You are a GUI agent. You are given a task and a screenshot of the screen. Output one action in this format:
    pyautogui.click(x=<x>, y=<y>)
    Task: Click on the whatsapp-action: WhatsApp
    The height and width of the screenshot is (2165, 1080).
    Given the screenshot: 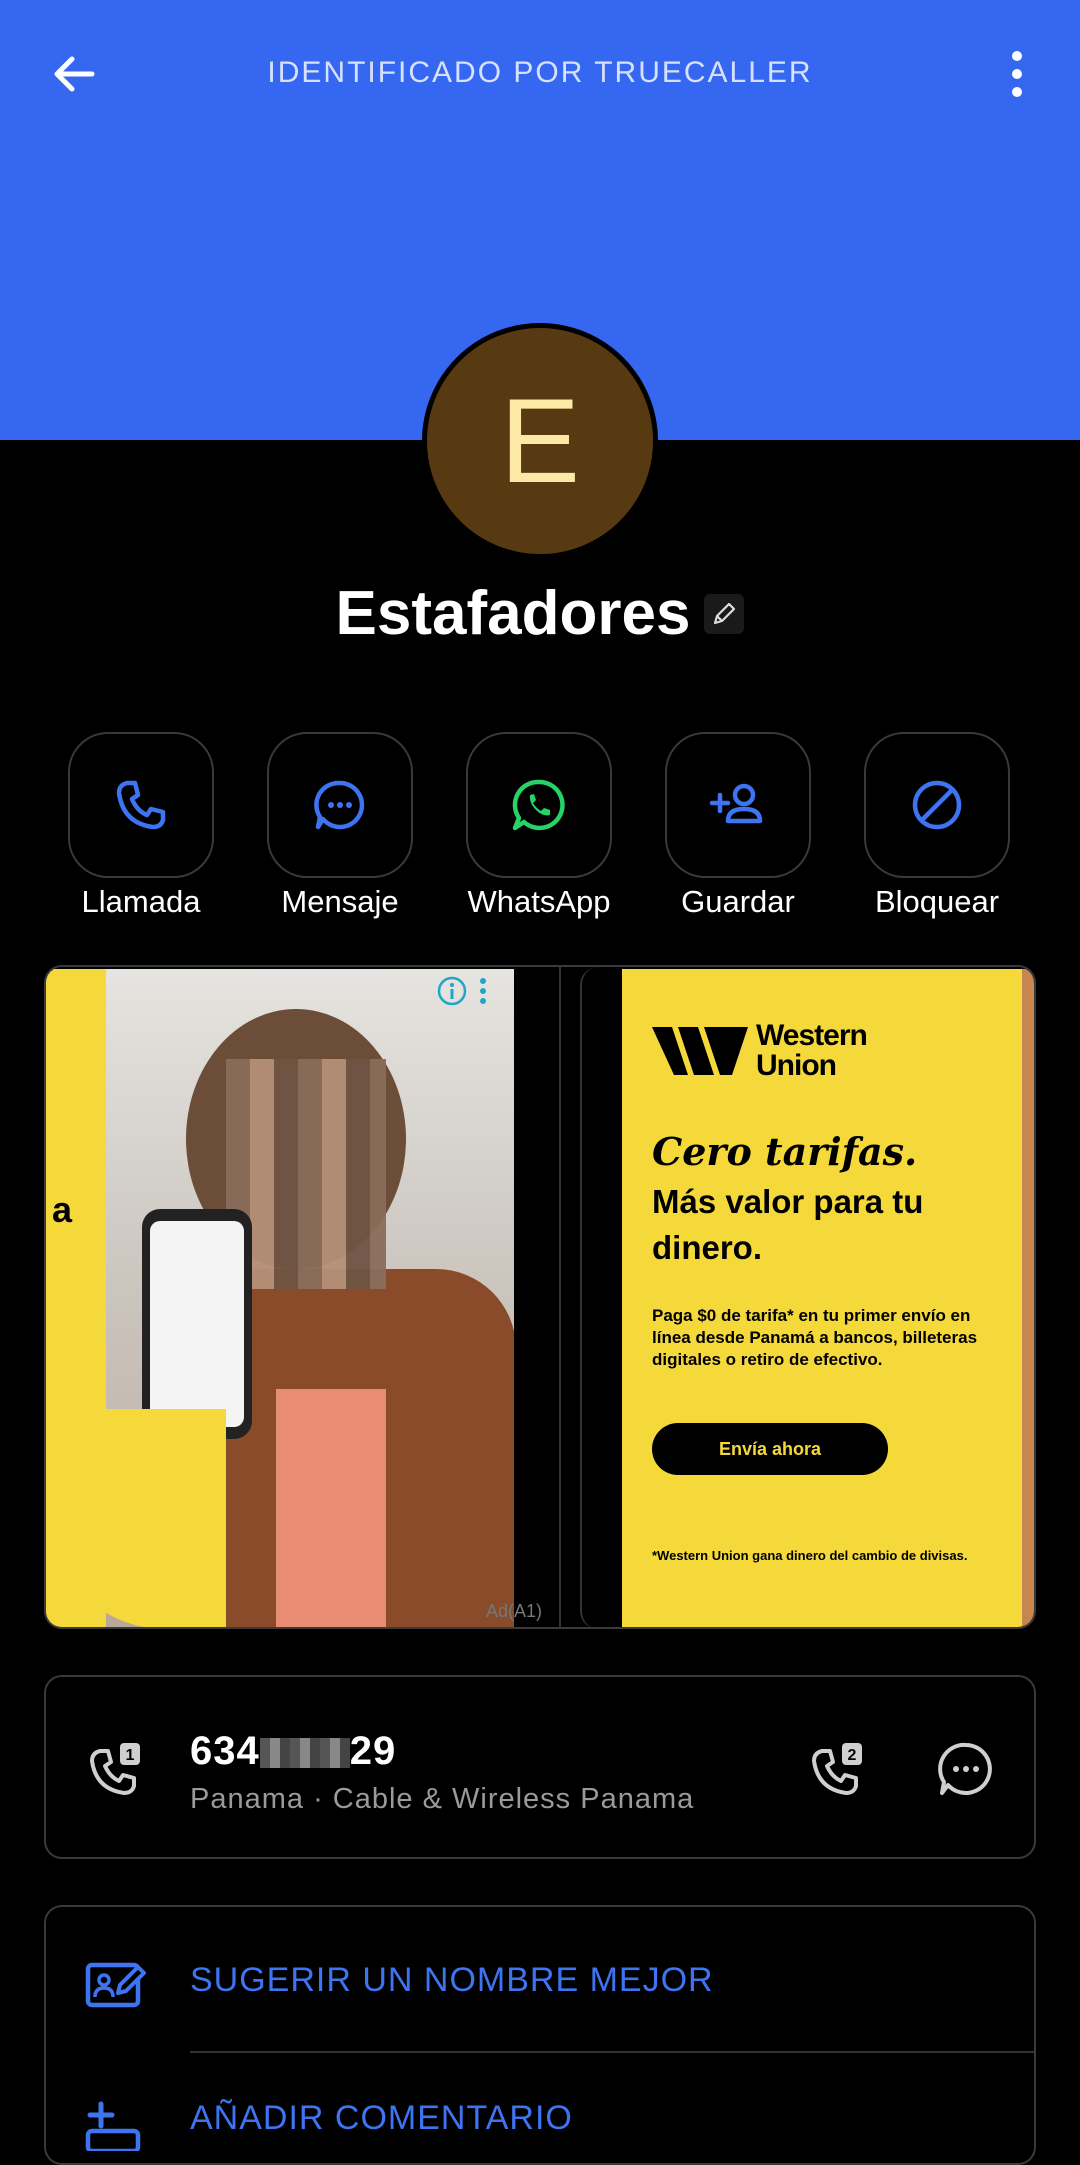 What is the action you would take?
    pyautogui.click(x=539, y=826)
    